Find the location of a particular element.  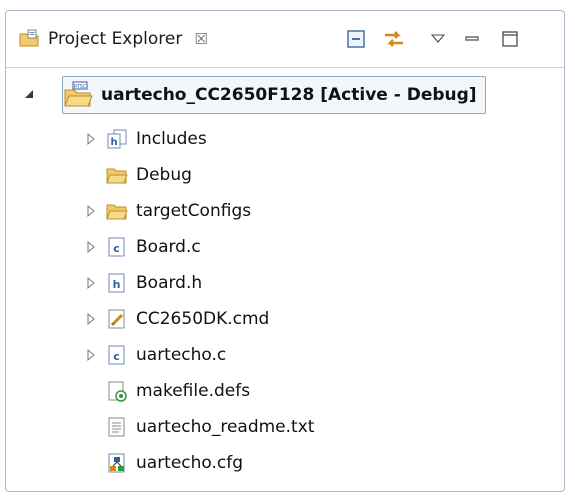

link-with-editor-icon is located at coordinates (394, 39).